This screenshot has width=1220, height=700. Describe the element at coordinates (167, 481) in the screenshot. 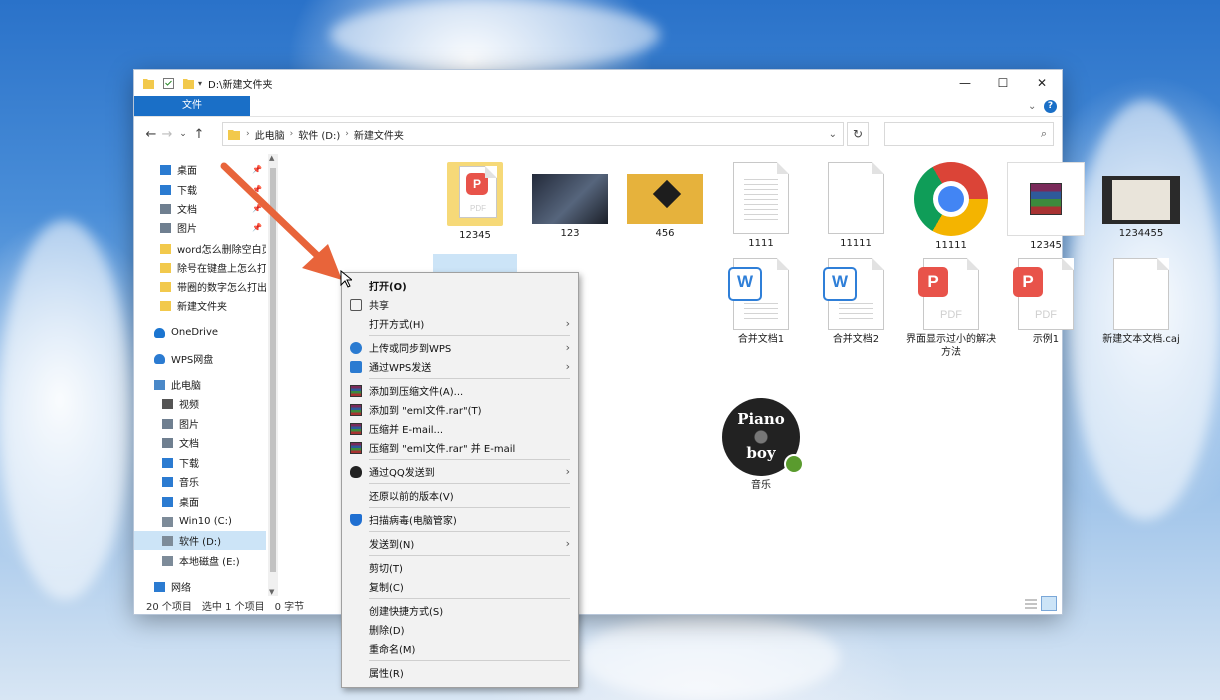

I see `music-icon` at that location.